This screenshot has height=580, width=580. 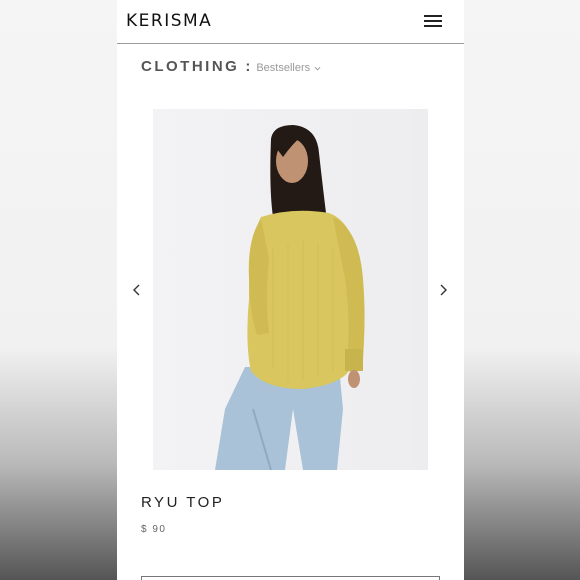 What do you see at coordinates (317, 68) in the screenshot?
I see `chevron-down-icon` at bounding box center [317, 68].